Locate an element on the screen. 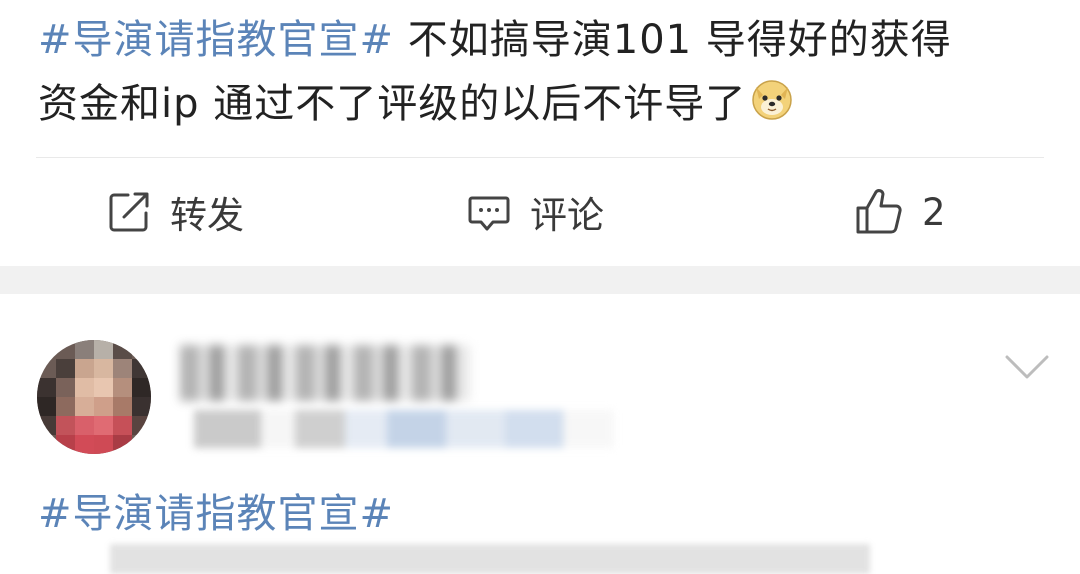  post2-text-cutoff is located at coordinates (490, 559).